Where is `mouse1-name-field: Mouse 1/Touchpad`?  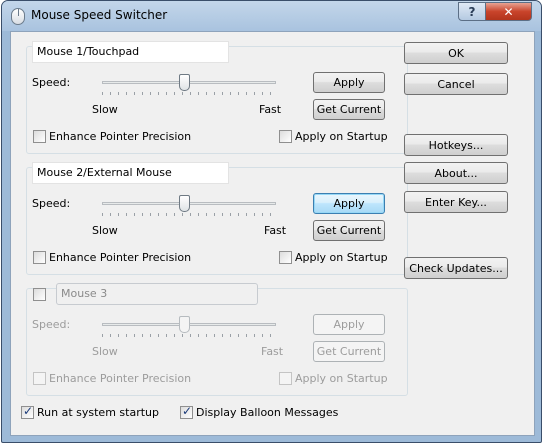 mouse1-name-field: Mouse 1/Touchpad is located at coordinates (130, 52).